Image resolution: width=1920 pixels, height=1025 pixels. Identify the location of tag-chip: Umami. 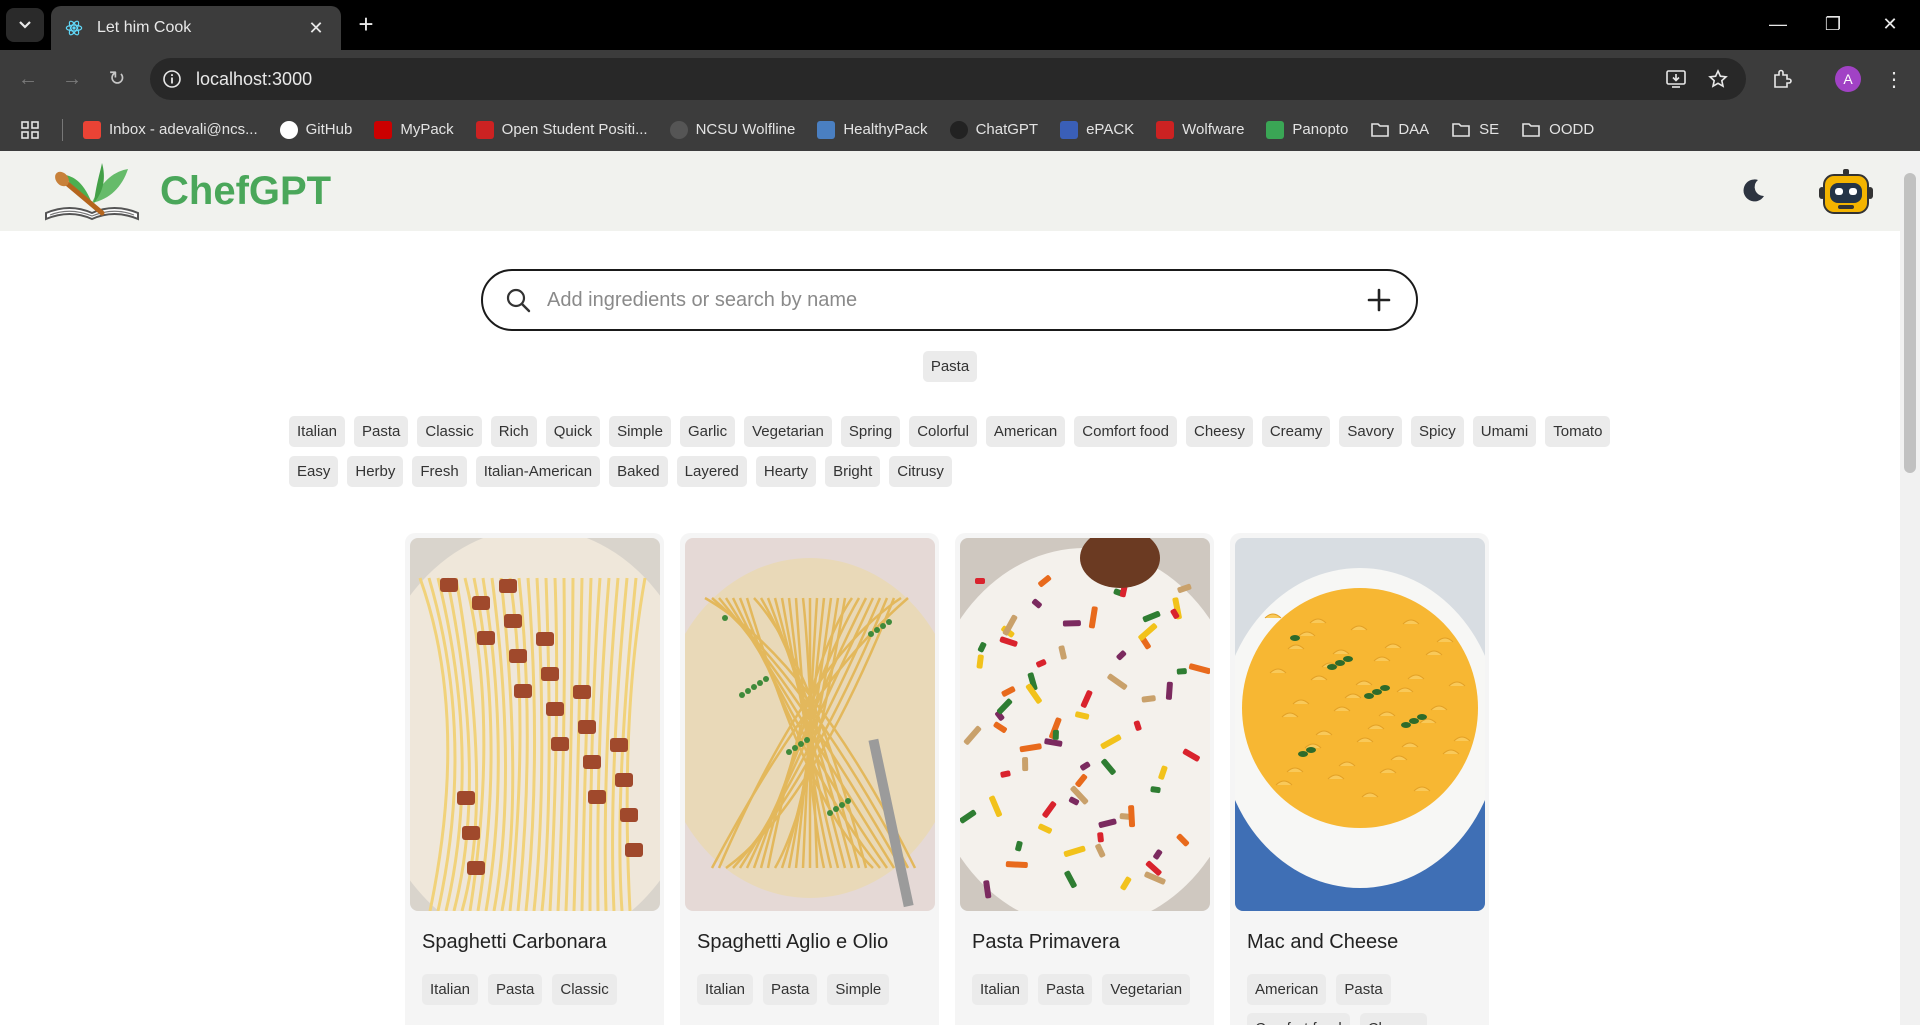
(1504, 431).